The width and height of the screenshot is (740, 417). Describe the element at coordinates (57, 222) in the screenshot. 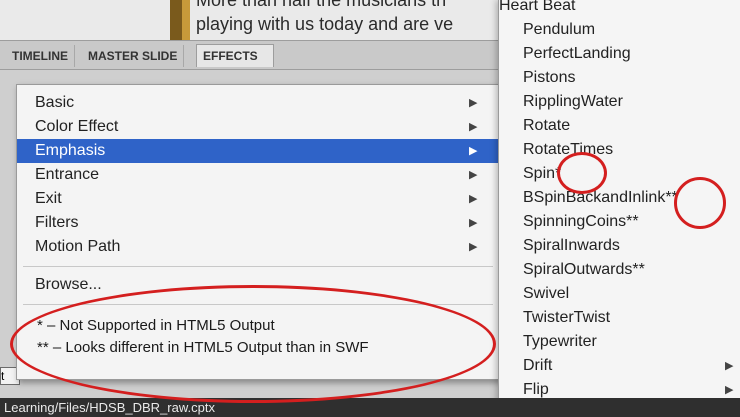

I see `menu-item-label: Filters` at that location.